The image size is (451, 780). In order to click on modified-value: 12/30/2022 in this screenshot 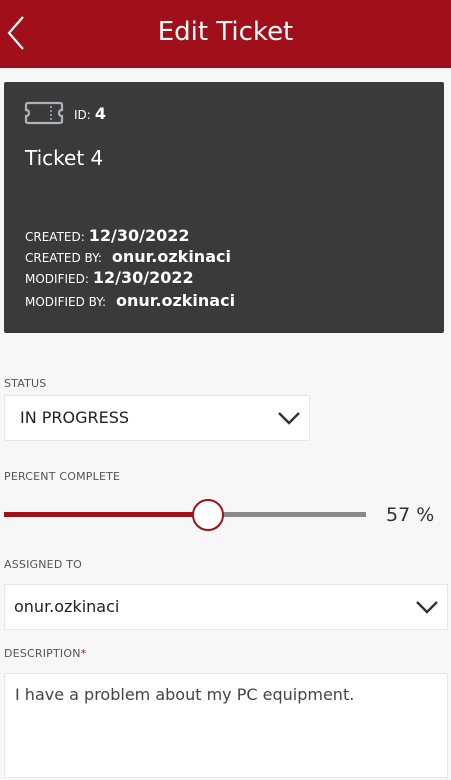, I will do `click(143, 277)`.